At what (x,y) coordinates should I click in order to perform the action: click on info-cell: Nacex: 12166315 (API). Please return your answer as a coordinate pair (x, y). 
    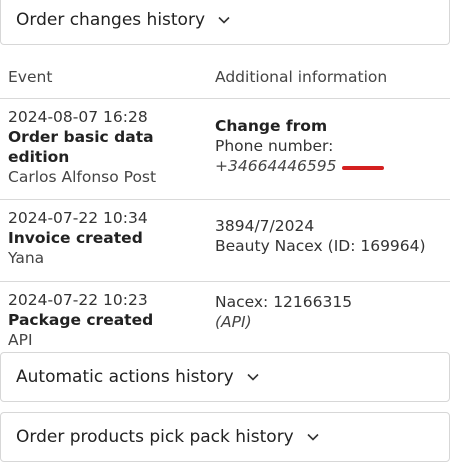
    Looking at the image, I should click on (329, 316).